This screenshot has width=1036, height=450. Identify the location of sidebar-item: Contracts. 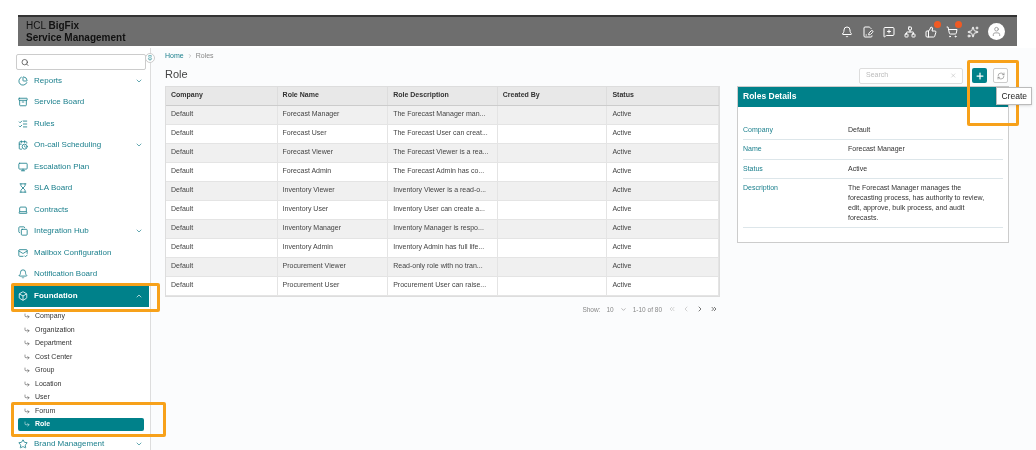
(81, 210).